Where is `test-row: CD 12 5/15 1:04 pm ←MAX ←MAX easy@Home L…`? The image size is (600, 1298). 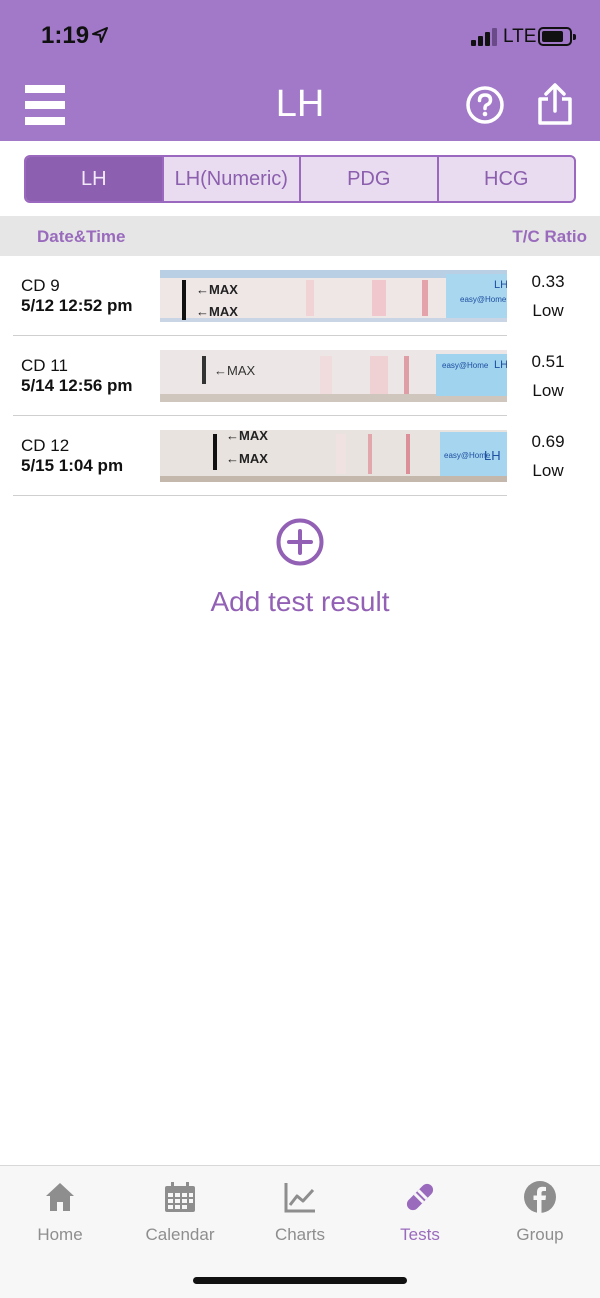
test-row: CD 12 5/15 1:04 pm ←MAX ←MAX easy@Home L… is located at coordinates (289, 456).